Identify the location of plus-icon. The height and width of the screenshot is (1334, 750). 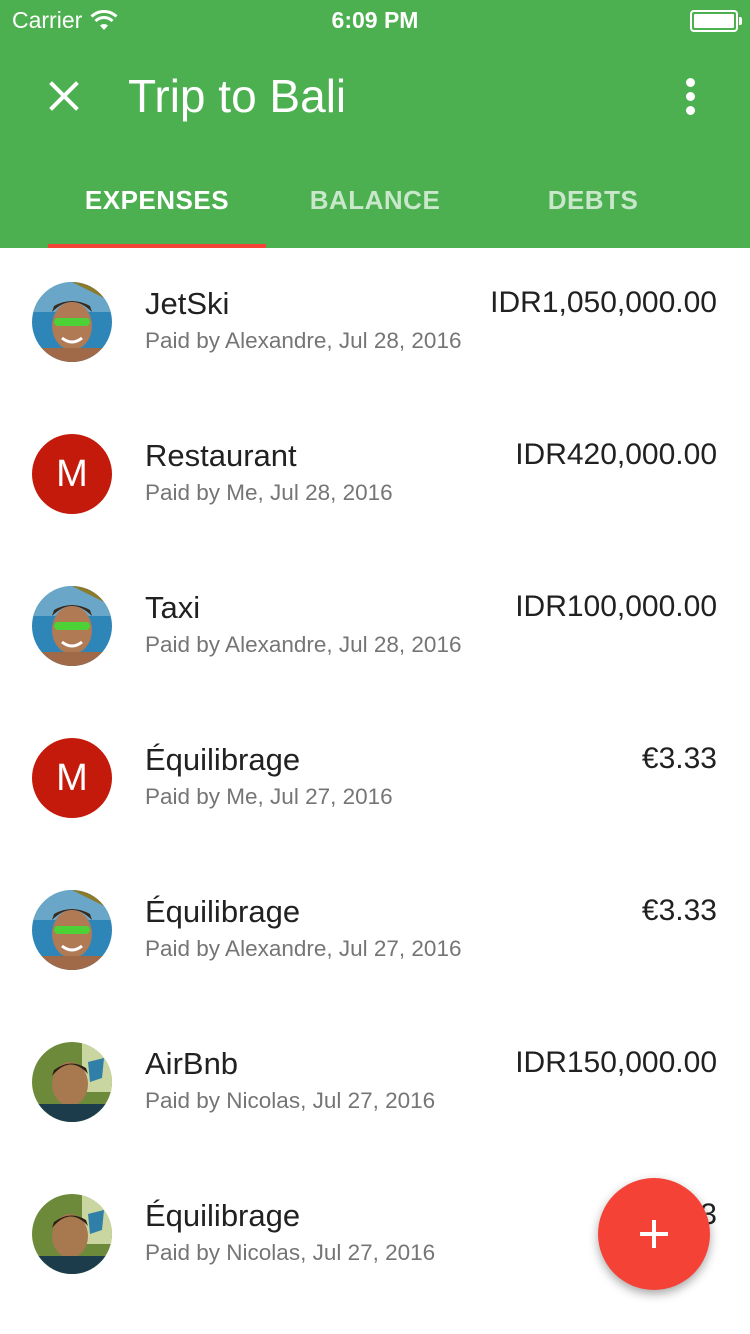
(654, 1234).